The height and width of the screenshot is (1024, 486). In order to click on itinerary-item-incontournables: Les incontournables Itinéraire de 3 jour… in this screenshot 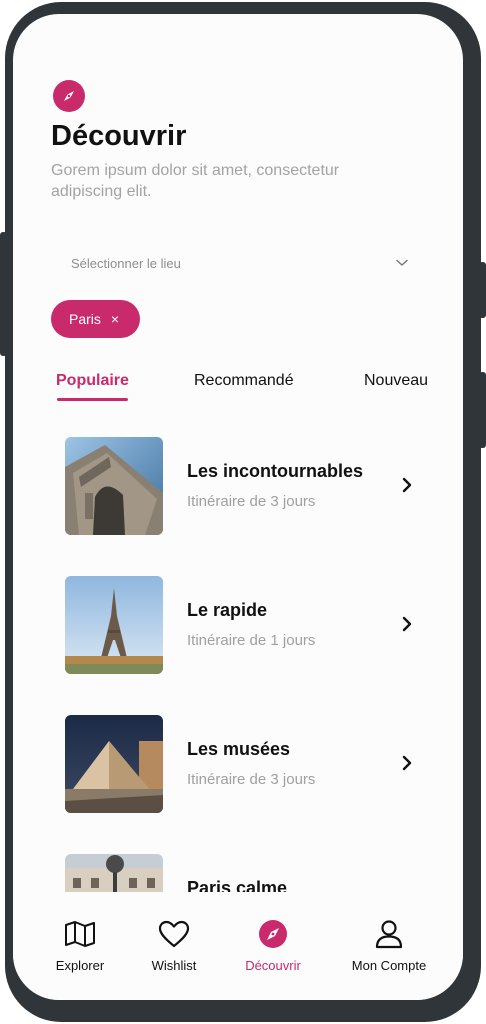, I will do `click(250, 487)`.